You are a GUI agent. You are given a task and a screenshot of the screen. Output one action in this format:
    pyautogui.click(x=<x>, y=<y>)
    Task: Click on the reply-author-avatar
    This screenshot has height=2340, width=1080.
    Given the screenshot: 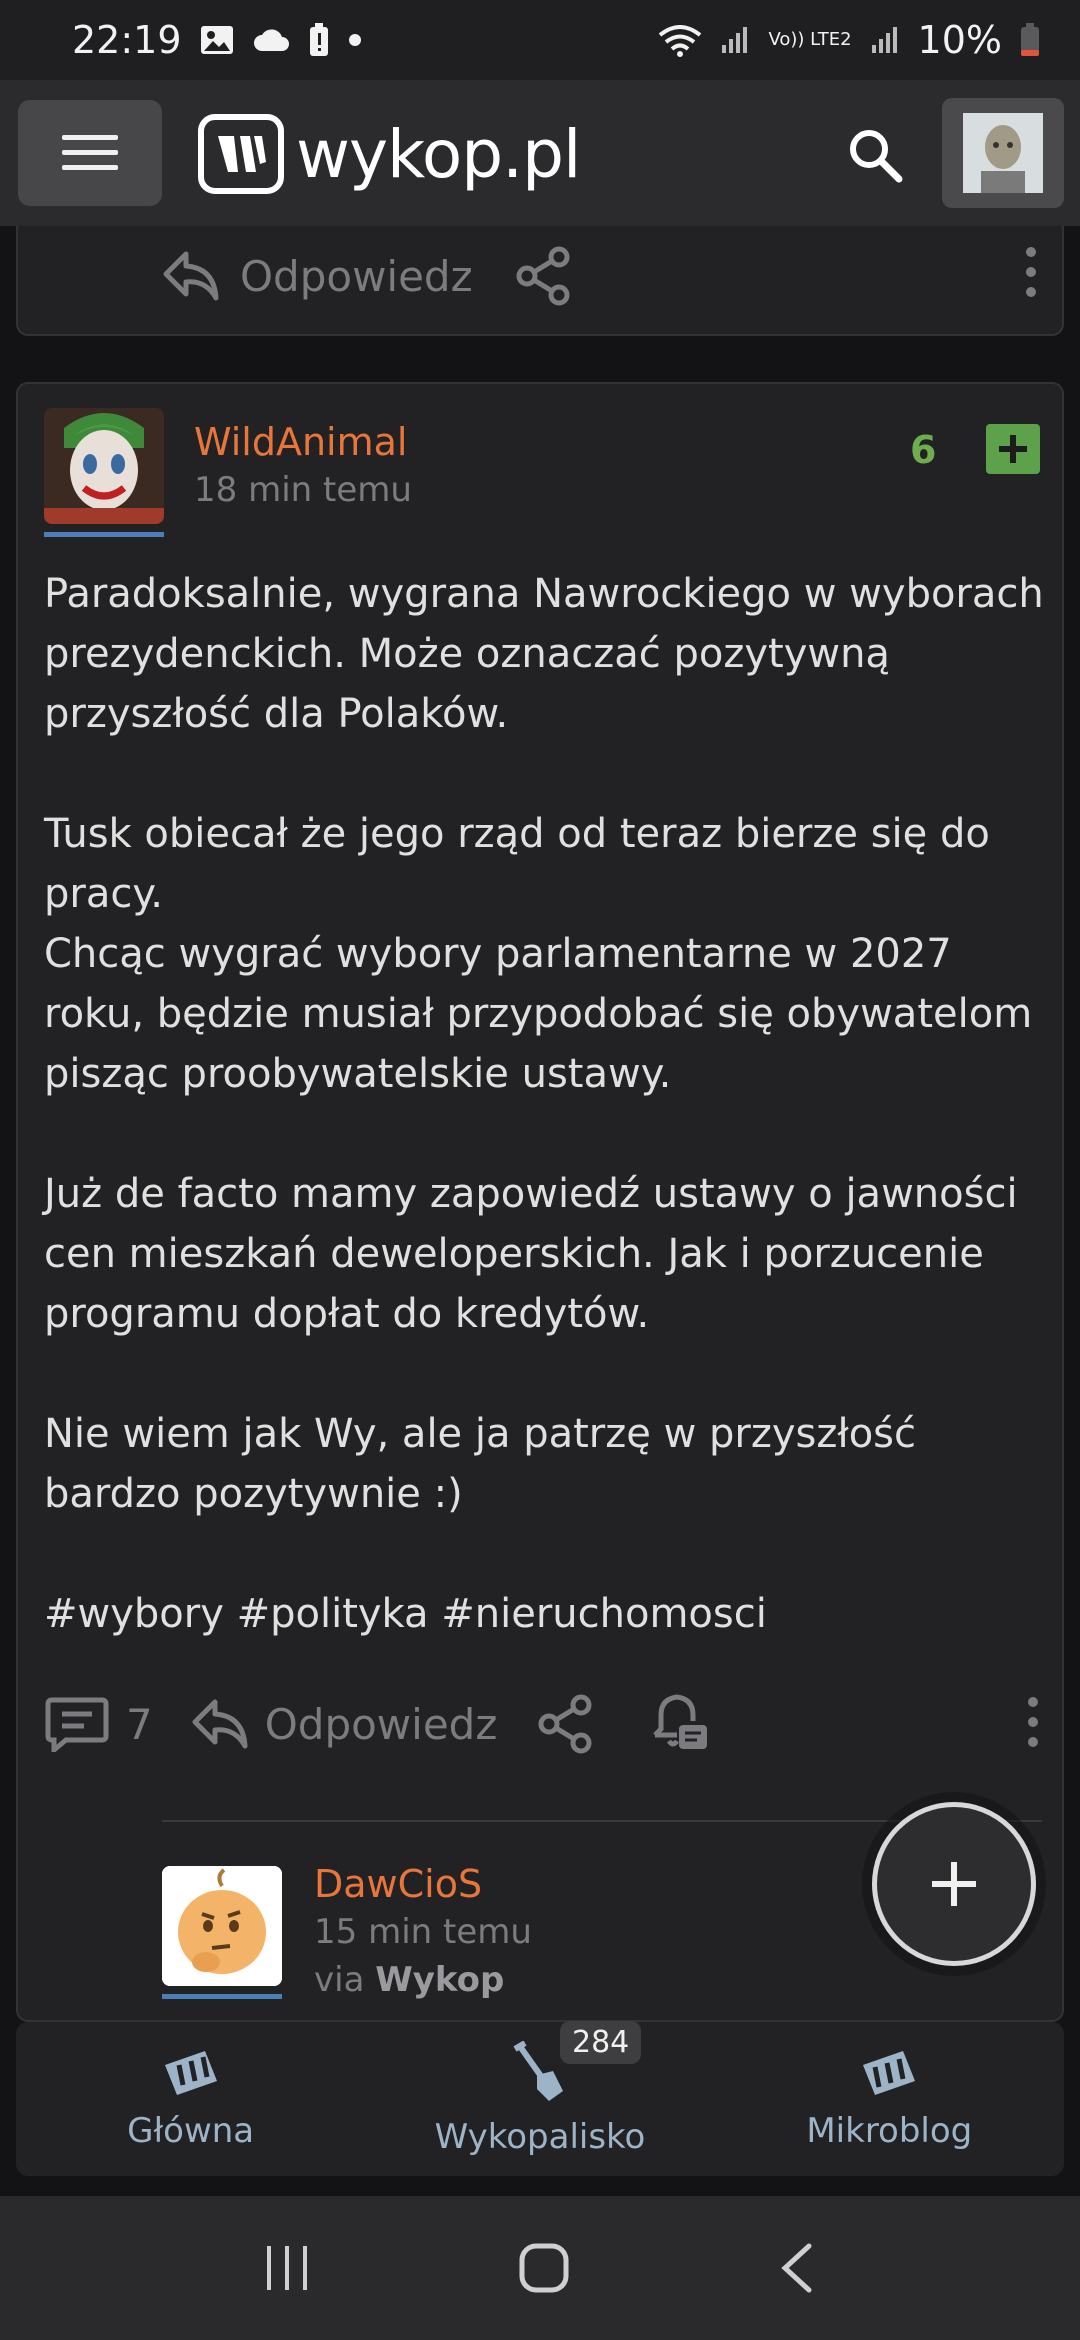 What is the action you would take?
    pyautogui.click(x=222, y=1926)
    